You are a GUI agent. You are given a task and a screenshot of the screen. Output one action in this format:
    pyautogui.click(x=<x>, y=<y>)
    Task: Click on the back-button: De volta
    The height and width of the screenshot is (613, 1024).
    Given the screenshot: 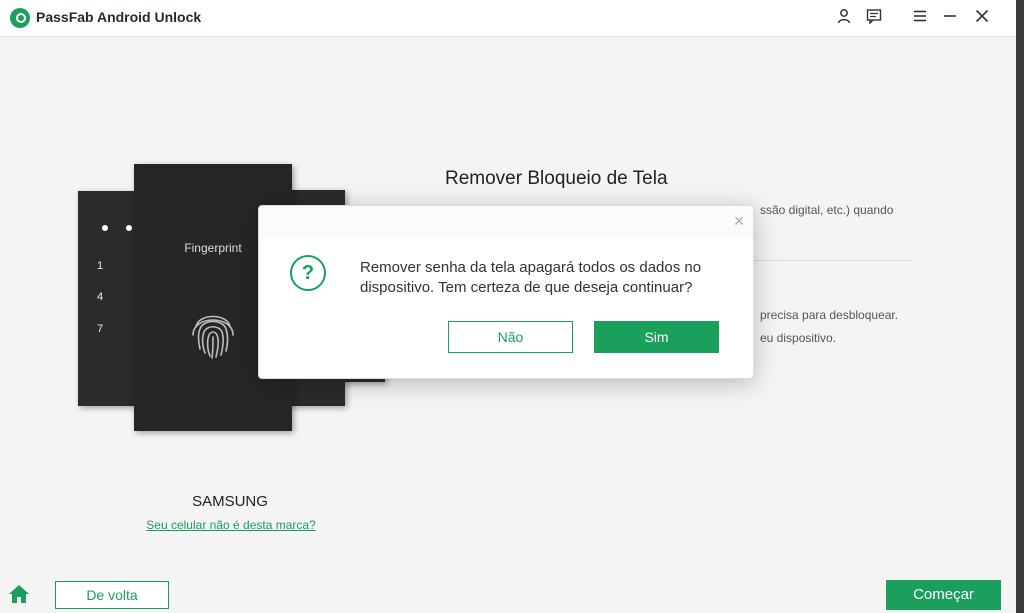 What is the action you would take?
    pyautogui.click(x=112, y=595)
    